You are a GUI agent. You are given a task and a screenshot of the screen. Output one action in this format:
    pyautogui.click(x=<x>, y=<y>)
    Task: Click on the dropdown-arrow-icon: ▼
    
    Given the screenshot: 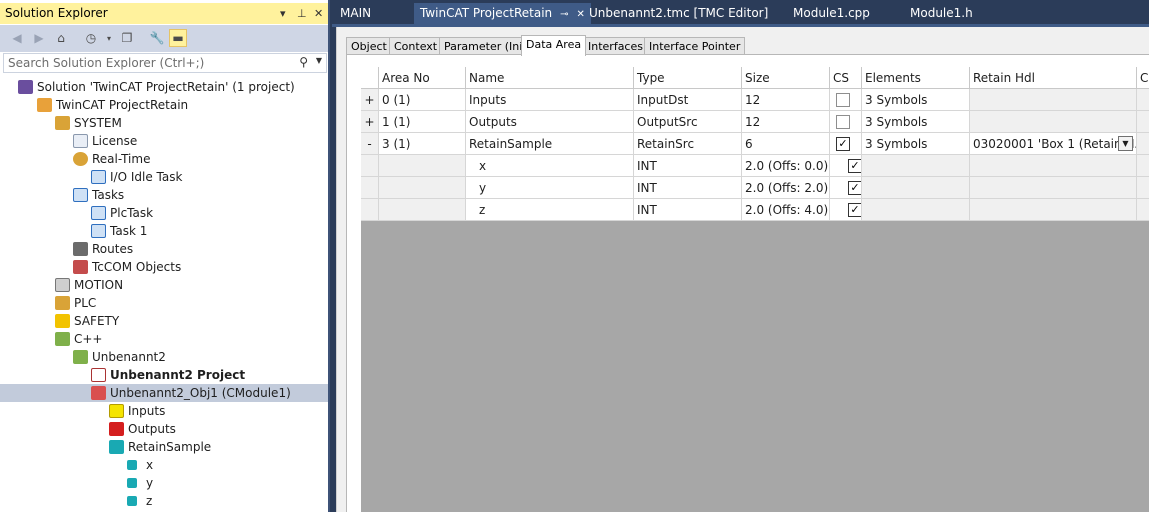 What is the action you would take?
    pyautogui.click(x=1125, y=143)
    